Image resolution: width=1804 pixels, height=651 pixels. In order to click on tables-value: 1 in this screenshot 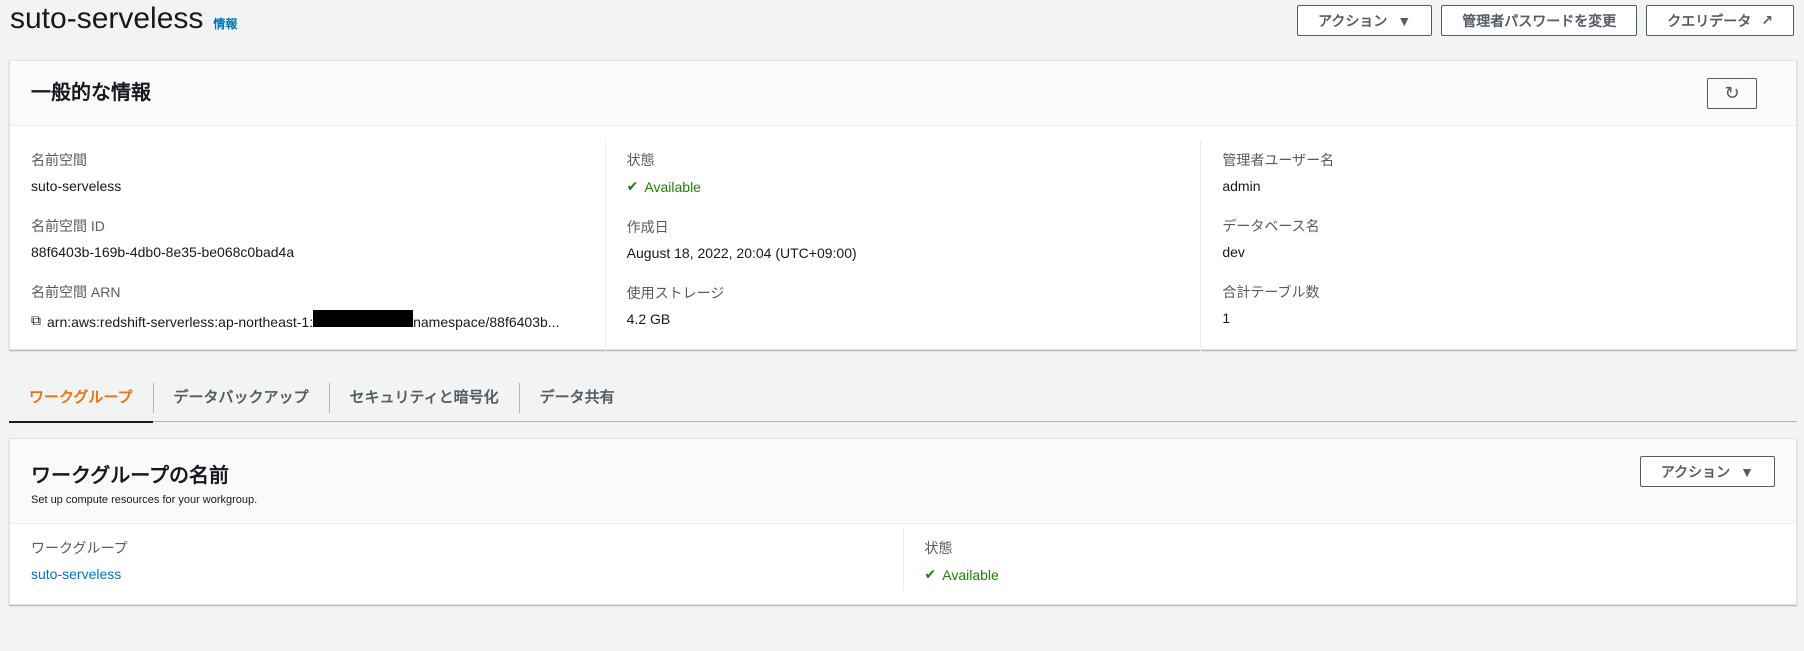, I will do `click(1226, 318)`.